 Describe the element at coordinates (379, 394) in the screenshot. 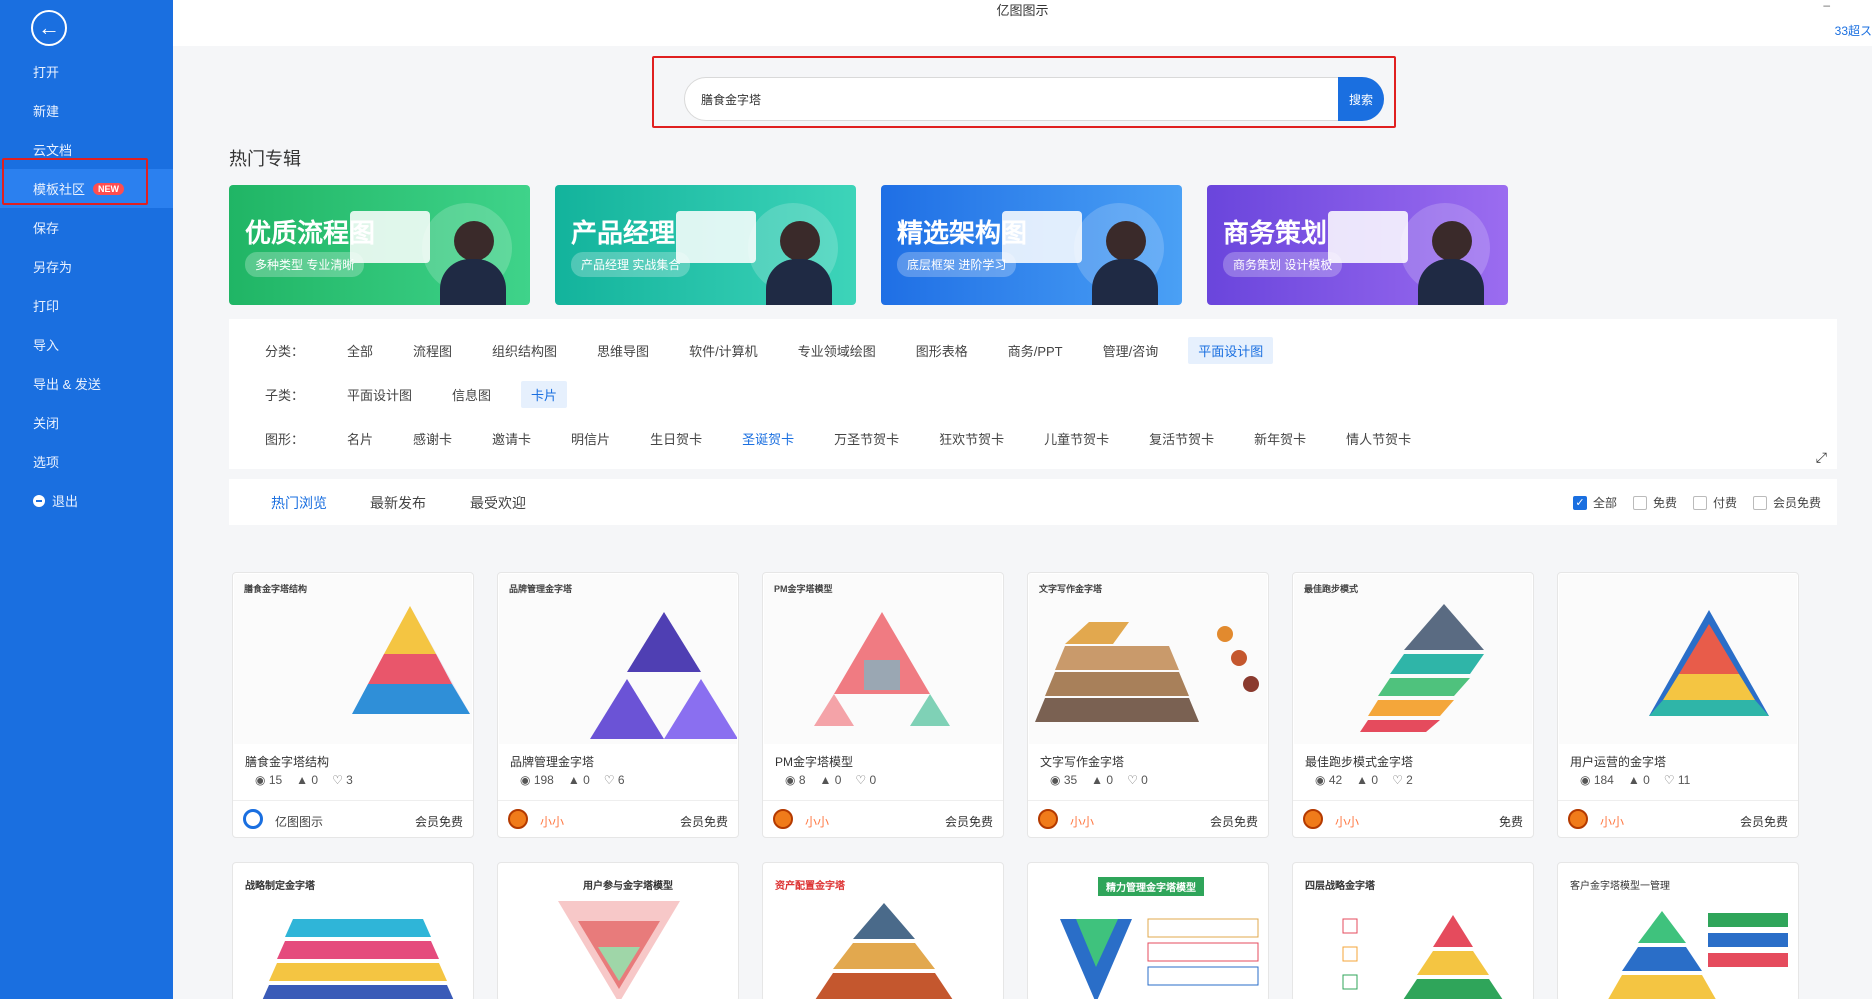

I see `subcategory-option: 平面设计图` at that location.